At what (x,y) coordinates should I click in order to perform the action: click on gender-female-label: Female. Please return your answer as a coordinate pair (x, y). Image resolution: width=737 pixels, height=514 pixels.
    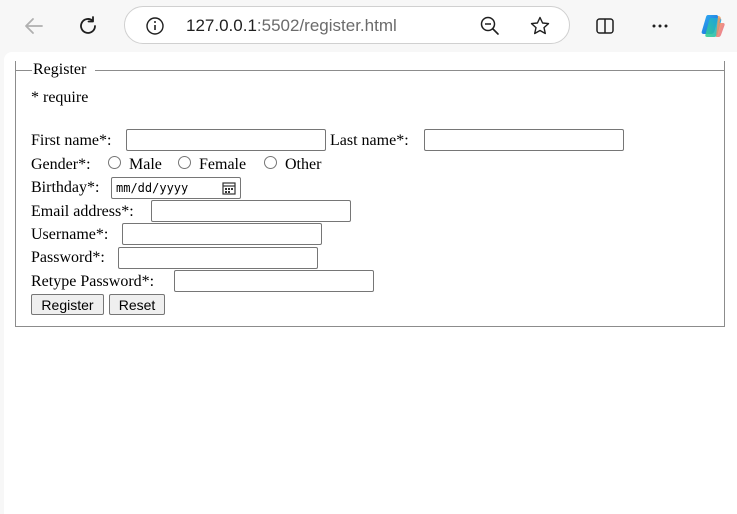
    Looking at the image, I should click on (223, 164).